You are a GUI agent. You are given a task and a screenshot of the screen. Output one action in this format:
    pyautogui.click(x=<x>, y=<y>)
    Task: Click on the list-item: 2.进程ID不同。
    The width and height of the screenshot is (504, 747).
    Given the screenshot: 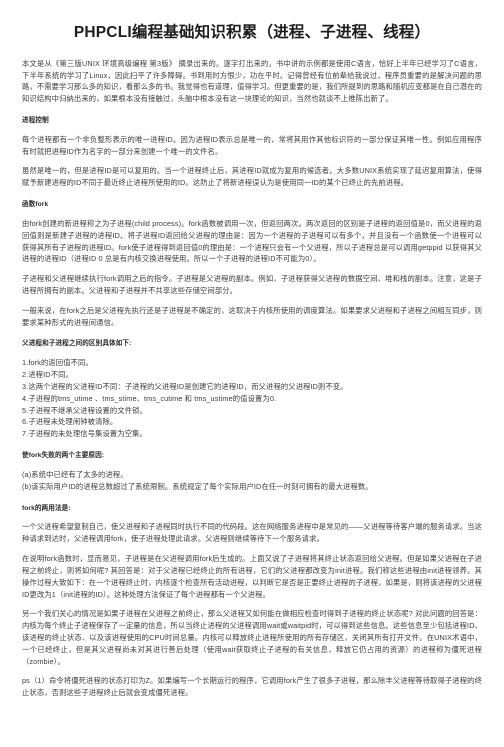 What is the action you would take?
    pyautogui.click(x=47, y=375)
    